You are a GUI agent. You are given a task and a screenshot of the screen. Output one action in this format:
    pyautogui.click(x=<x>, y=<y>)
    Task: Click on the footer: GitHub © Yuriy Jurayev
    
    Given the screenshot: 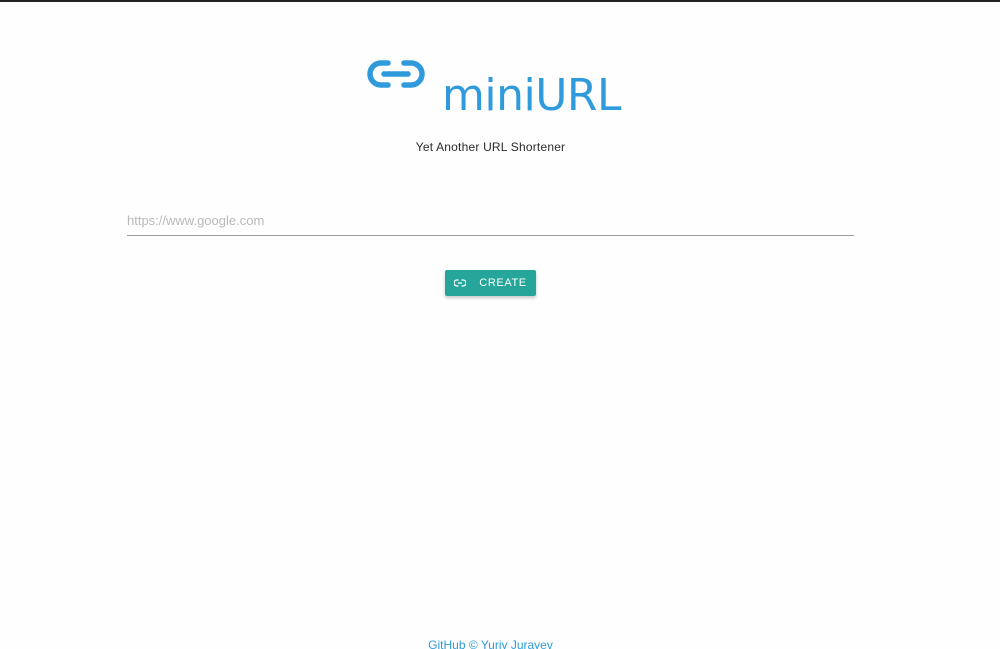 What is the action you would take?
    pyautogui.click(x=490, y=643)
    